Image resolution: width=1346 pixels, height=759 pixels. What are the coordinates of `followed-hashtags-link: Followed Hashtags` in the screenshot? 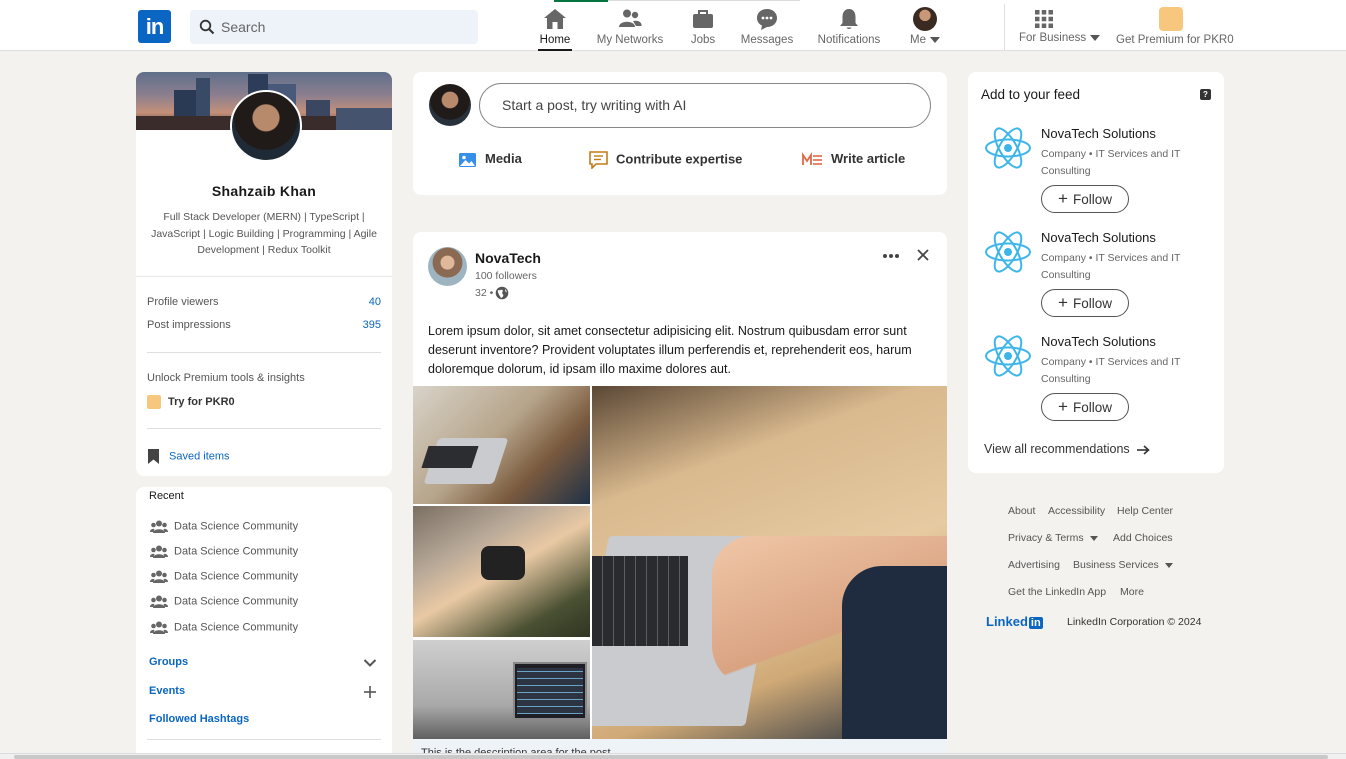 It's located at (199, 719).